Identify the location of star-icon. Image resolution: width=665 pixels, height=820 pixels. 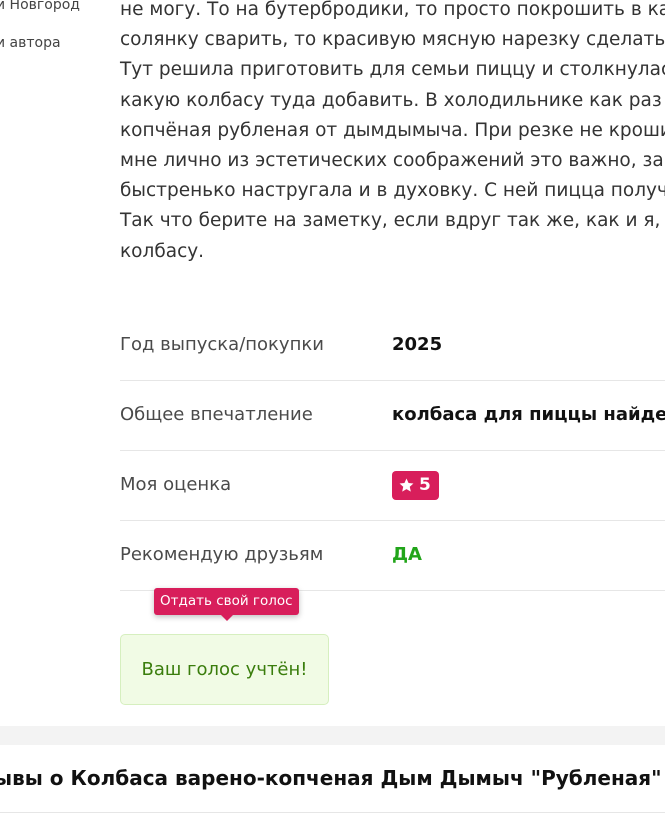
(406, 485).